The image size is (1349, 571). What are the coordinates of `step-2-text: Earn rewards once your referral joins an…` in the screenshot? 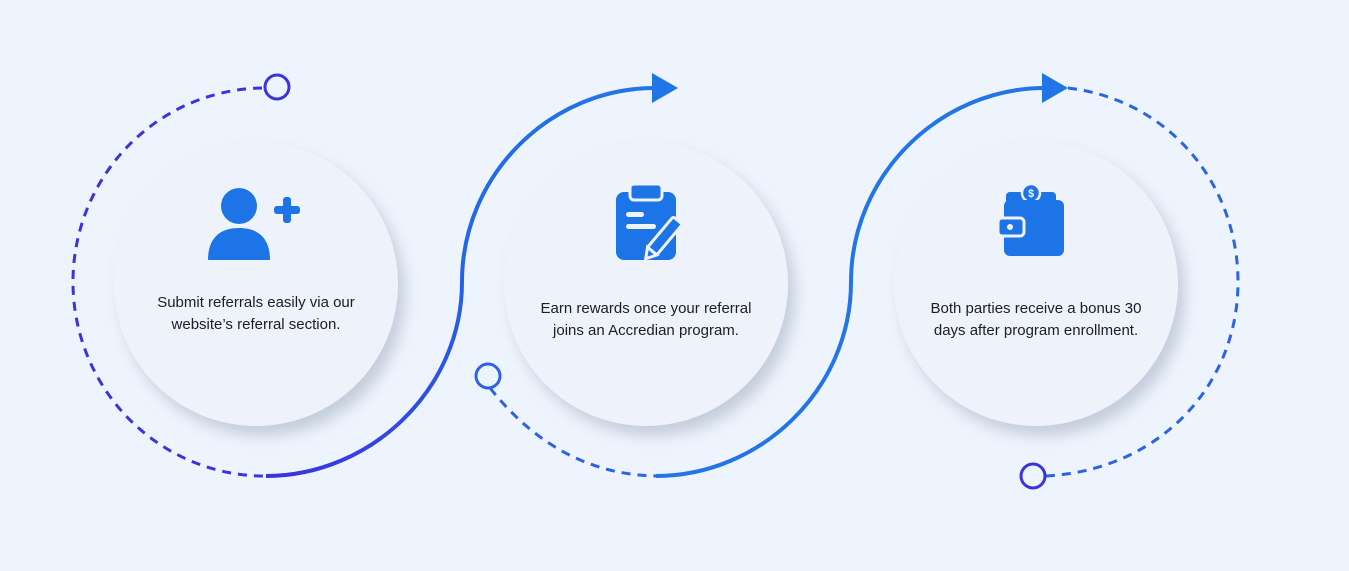 It's located at (646, 319).